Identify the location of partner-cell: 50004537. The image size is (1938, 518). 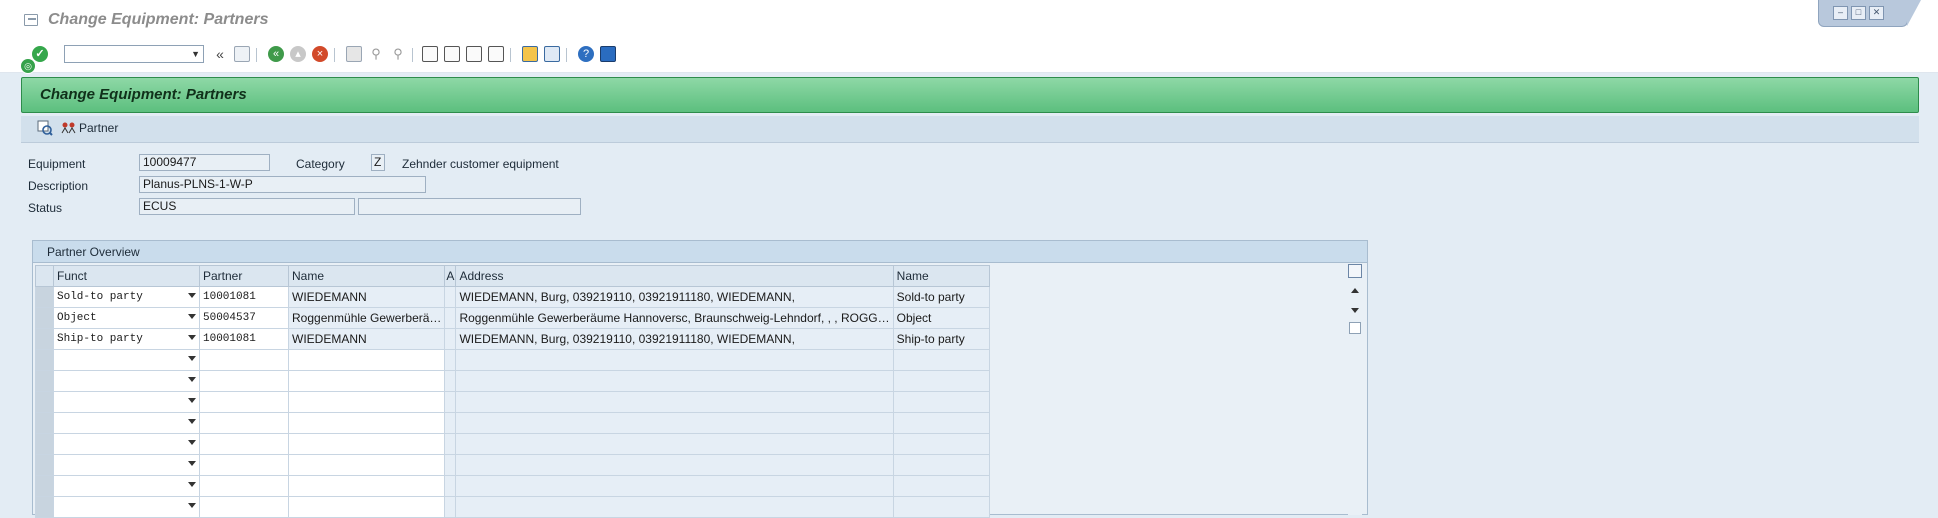
(244, 318).